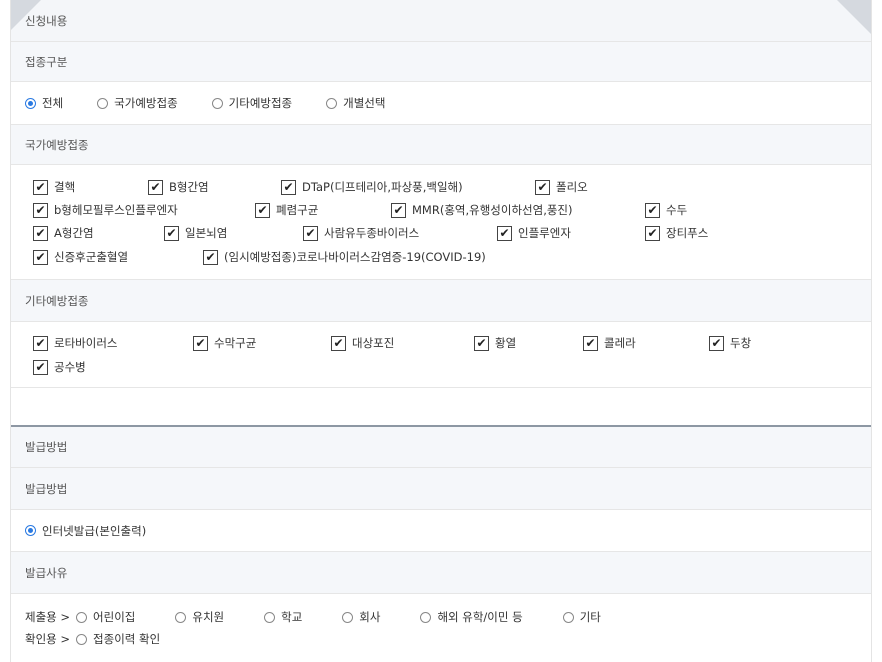  I want to click on checkbox-cholera: ✔ 콜레라, so click(609, 343).